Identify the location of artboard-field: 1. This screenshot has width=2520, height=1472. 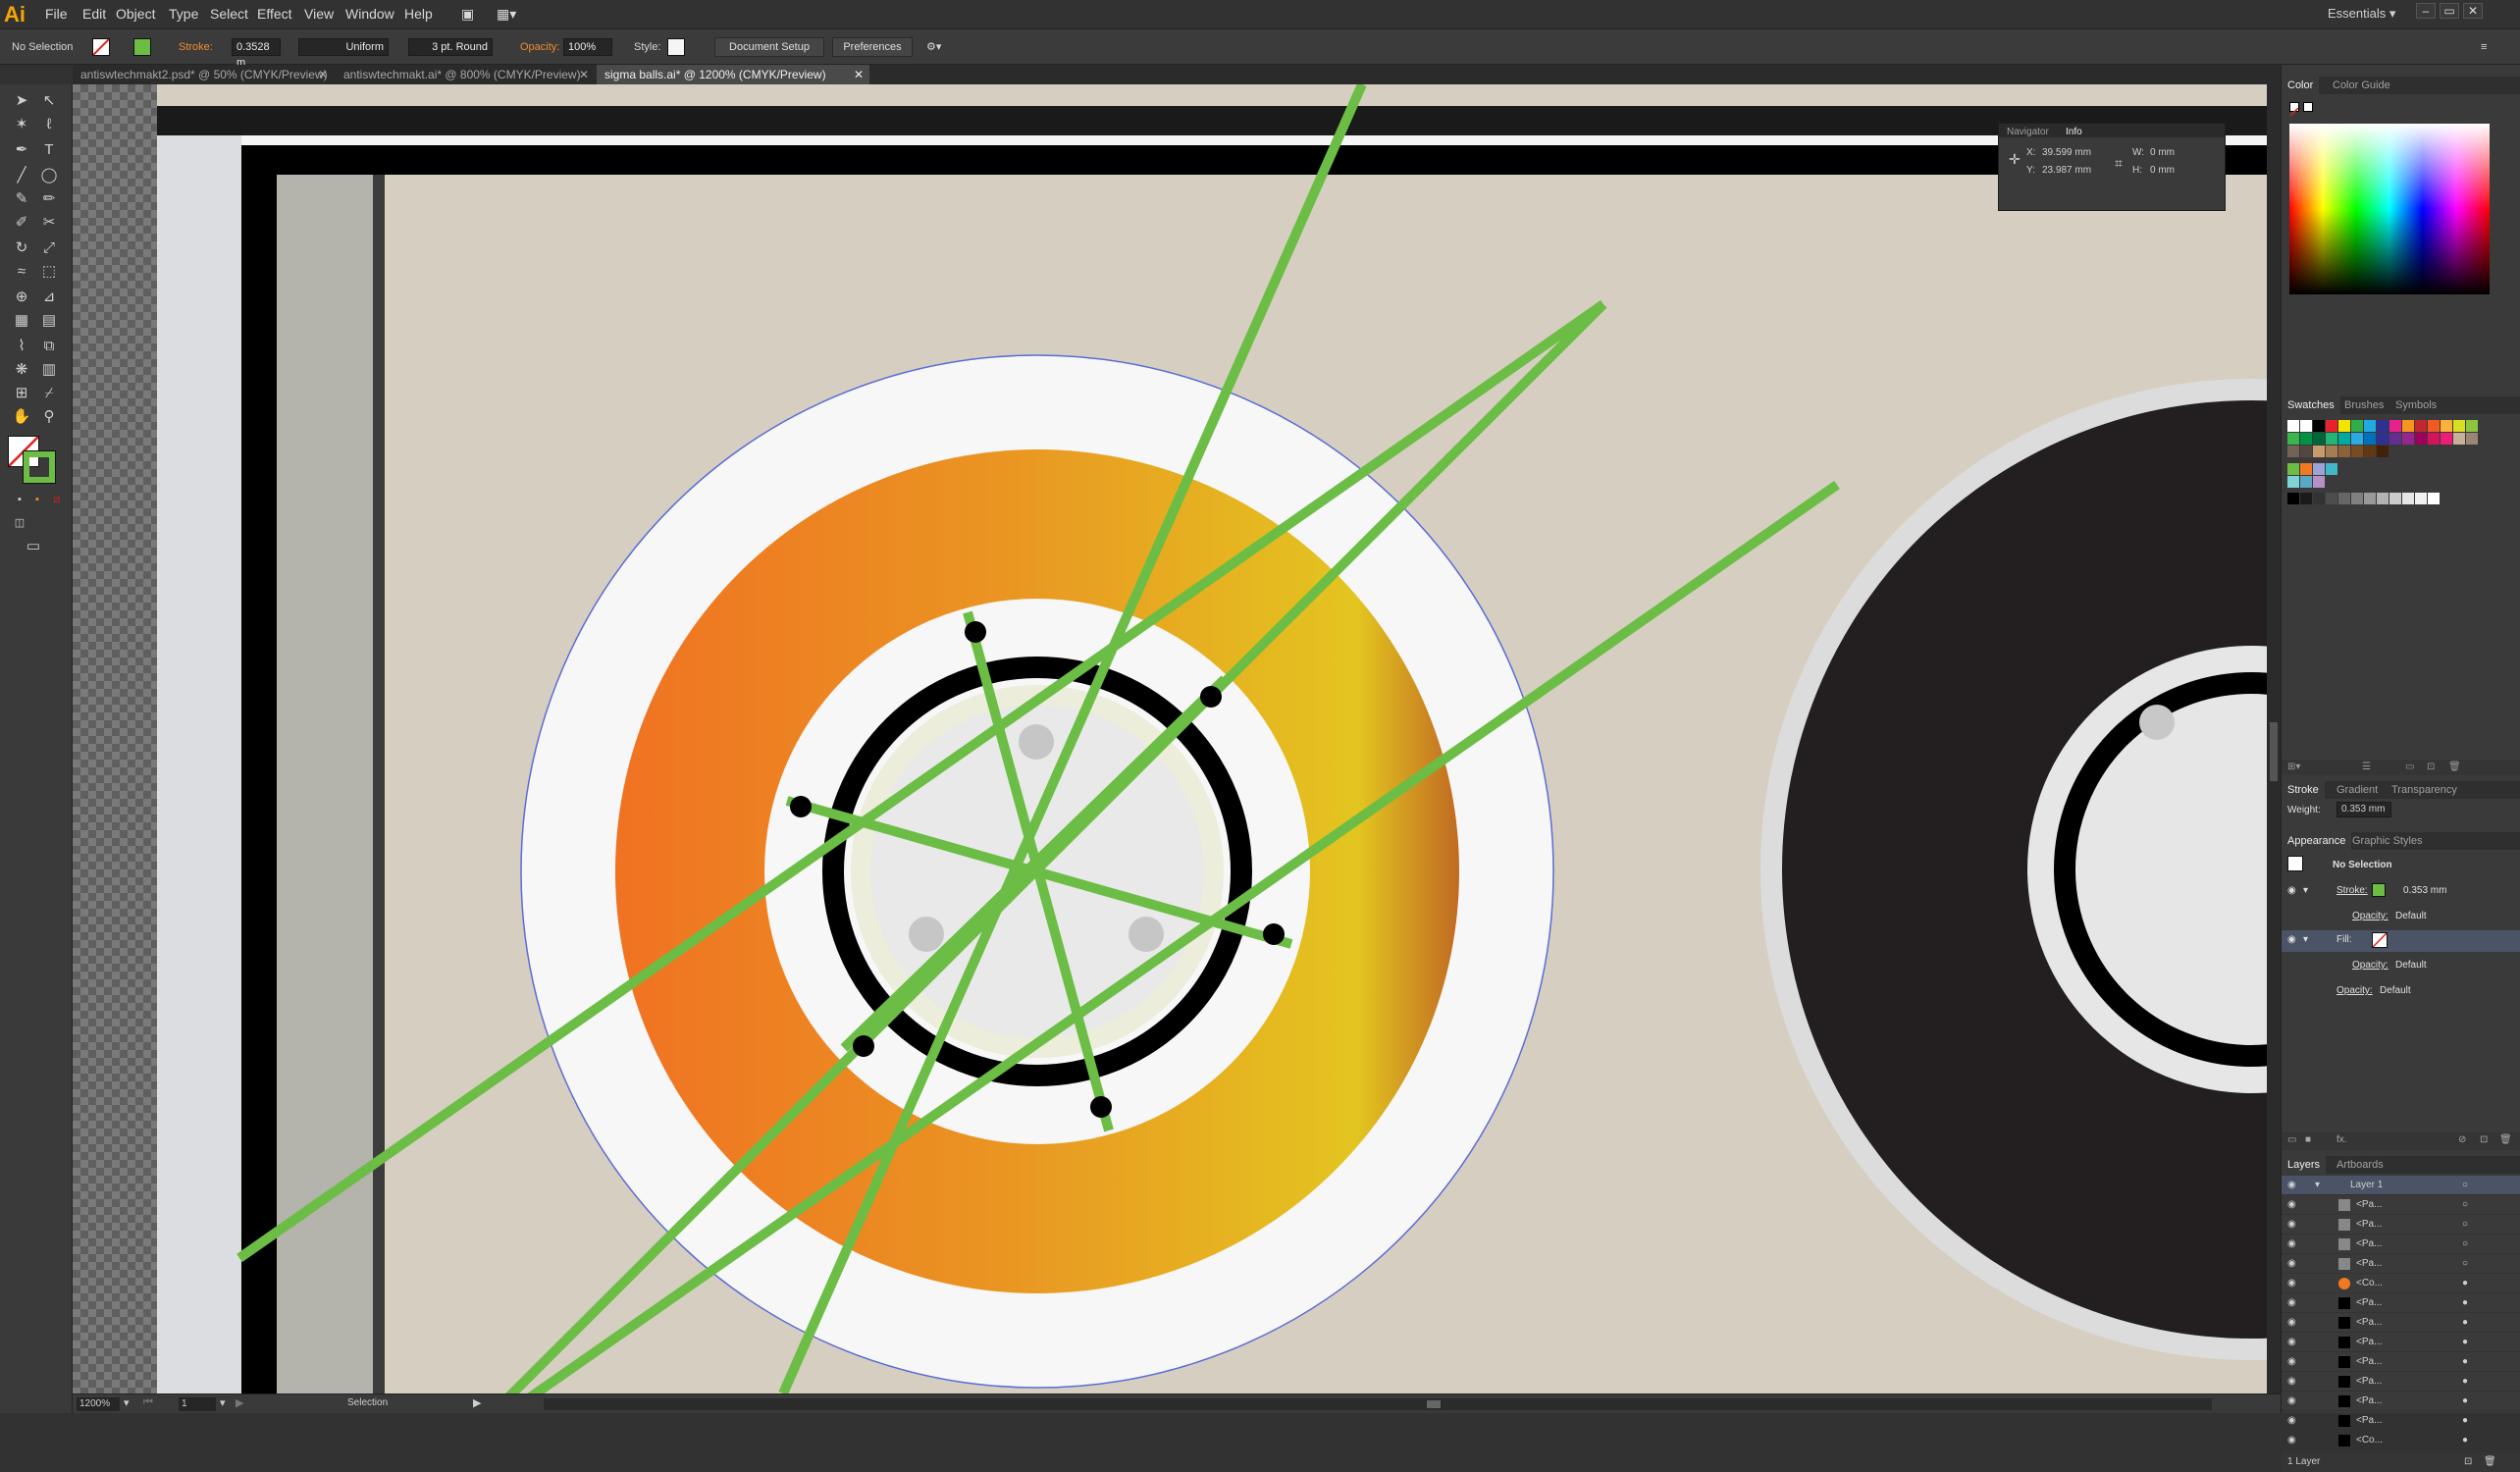
(197, 1404).